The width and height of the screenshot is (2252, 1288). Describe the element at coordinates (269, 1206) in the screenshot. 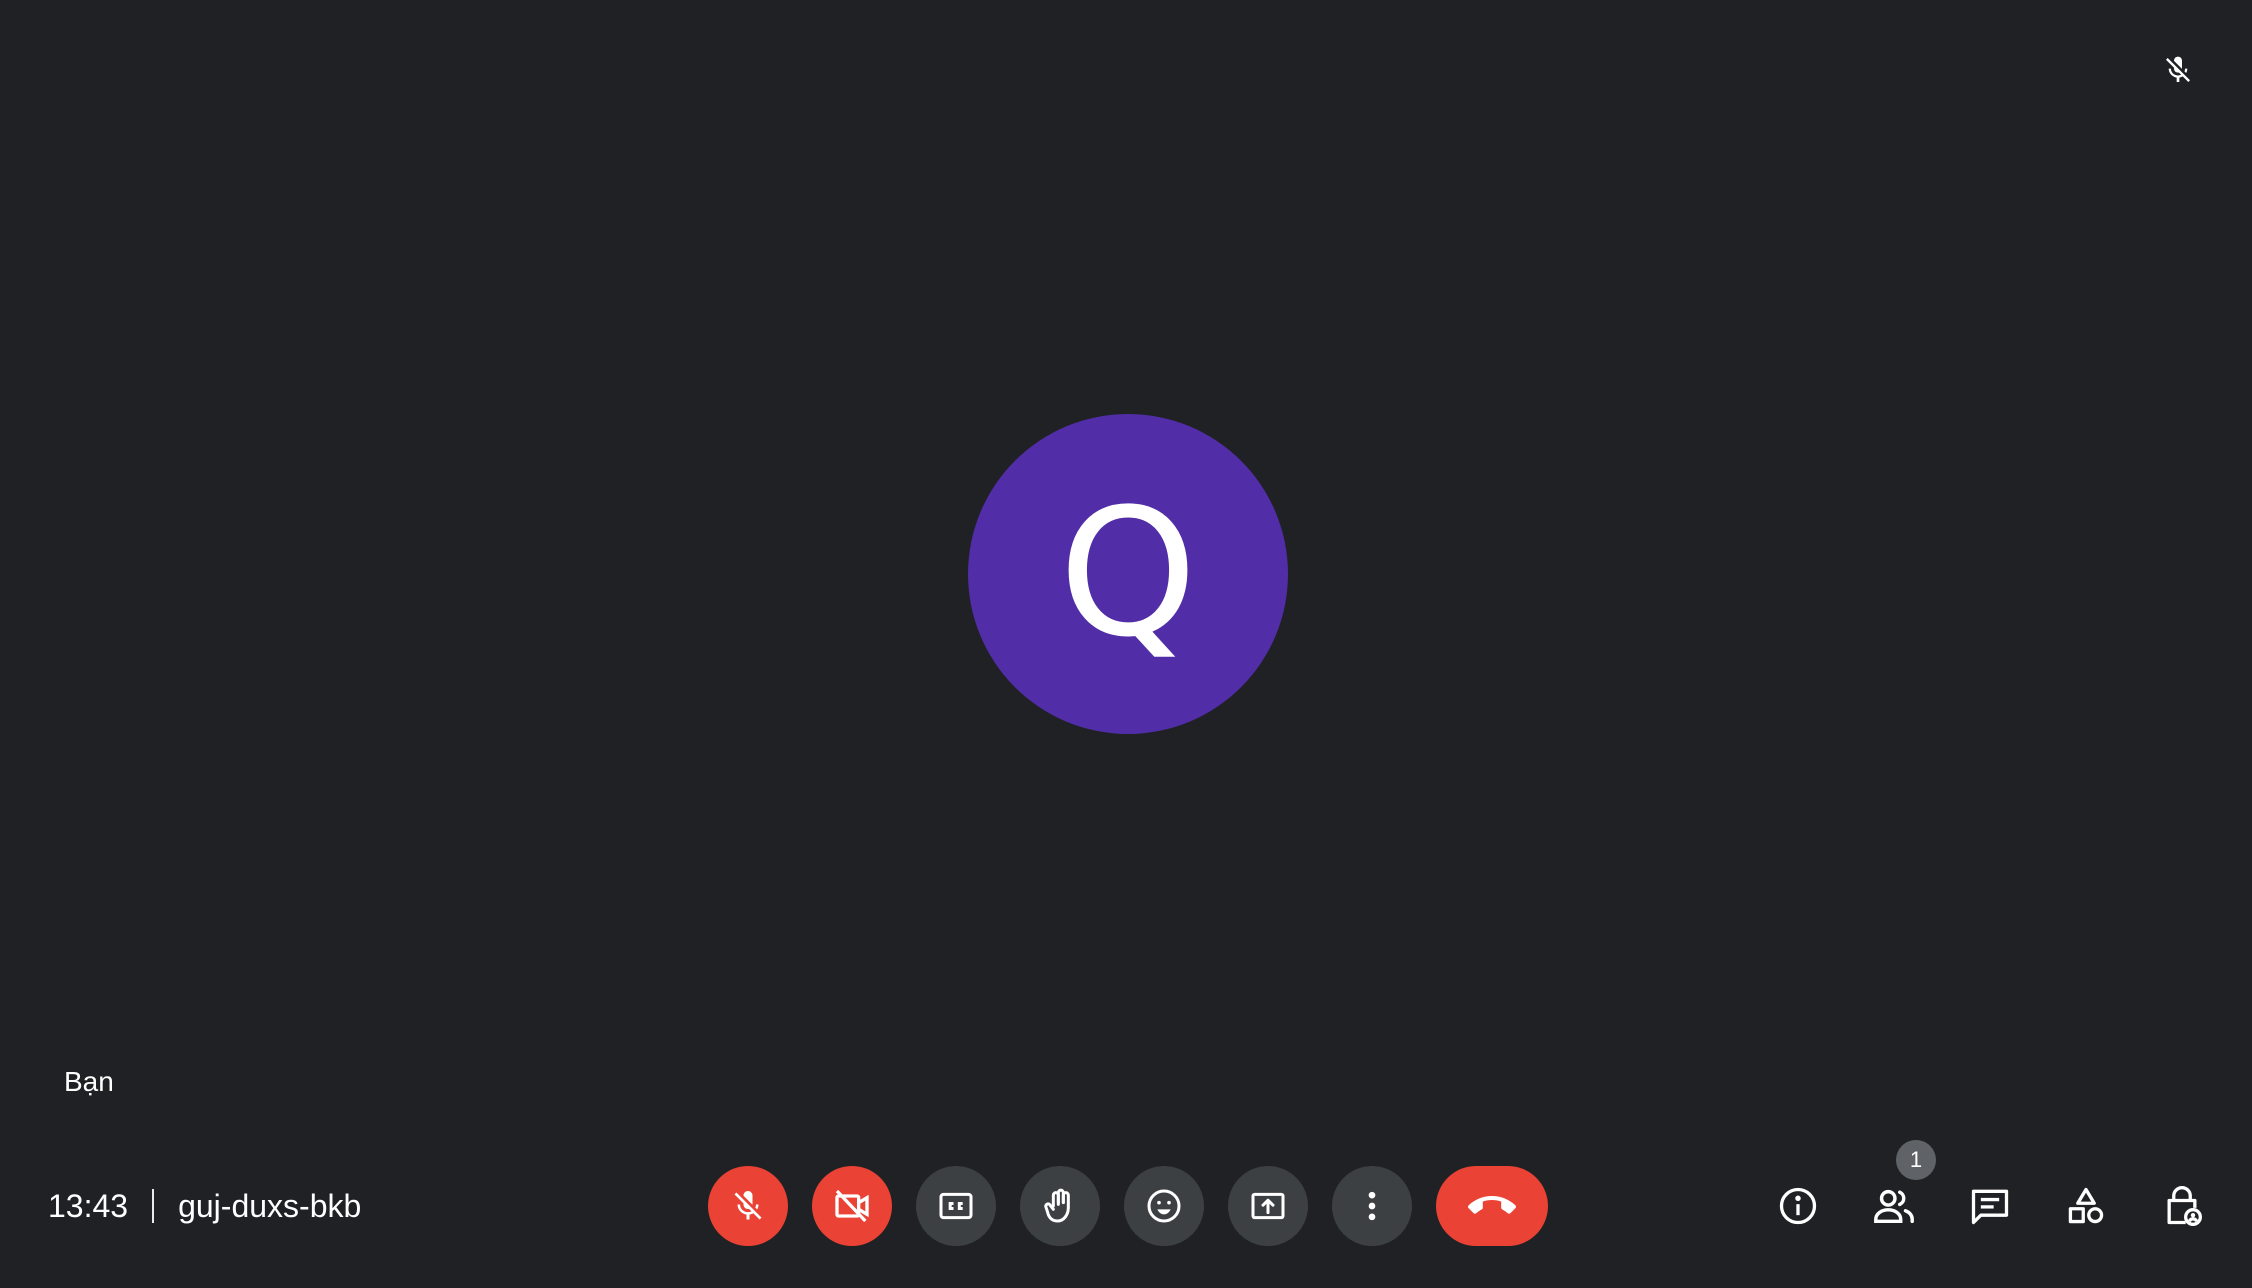

I see `meeting-code: guj-duxs-bkb` at that location.